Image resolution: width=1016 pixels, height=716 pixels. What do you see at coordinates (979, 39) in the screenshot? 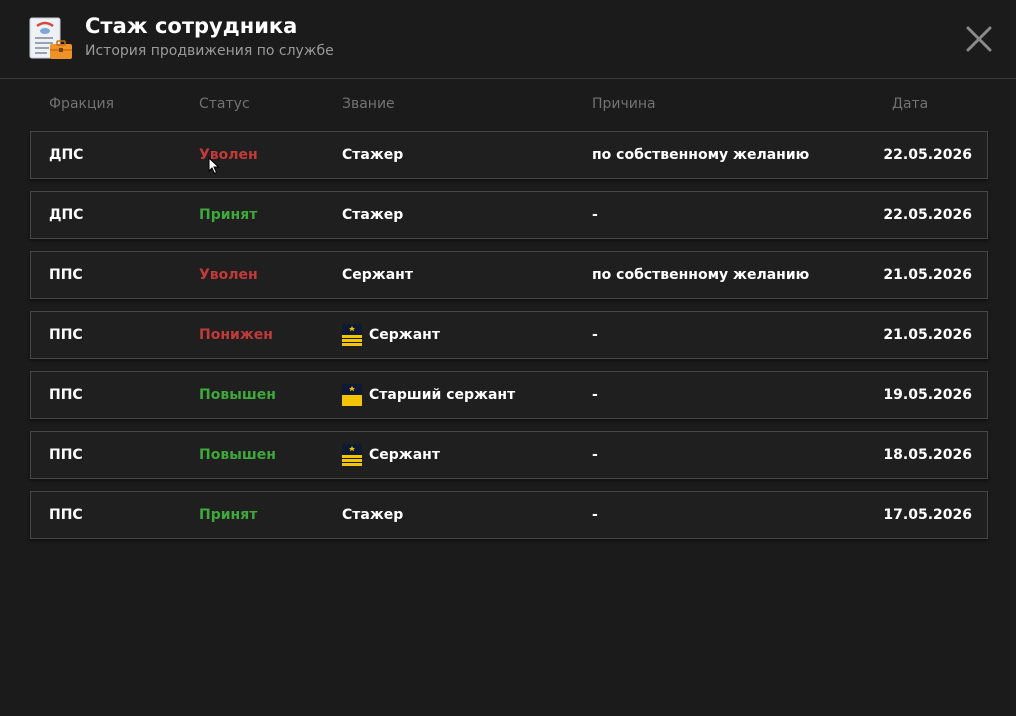
I see `close-icon` at bounding box center [979, 39].